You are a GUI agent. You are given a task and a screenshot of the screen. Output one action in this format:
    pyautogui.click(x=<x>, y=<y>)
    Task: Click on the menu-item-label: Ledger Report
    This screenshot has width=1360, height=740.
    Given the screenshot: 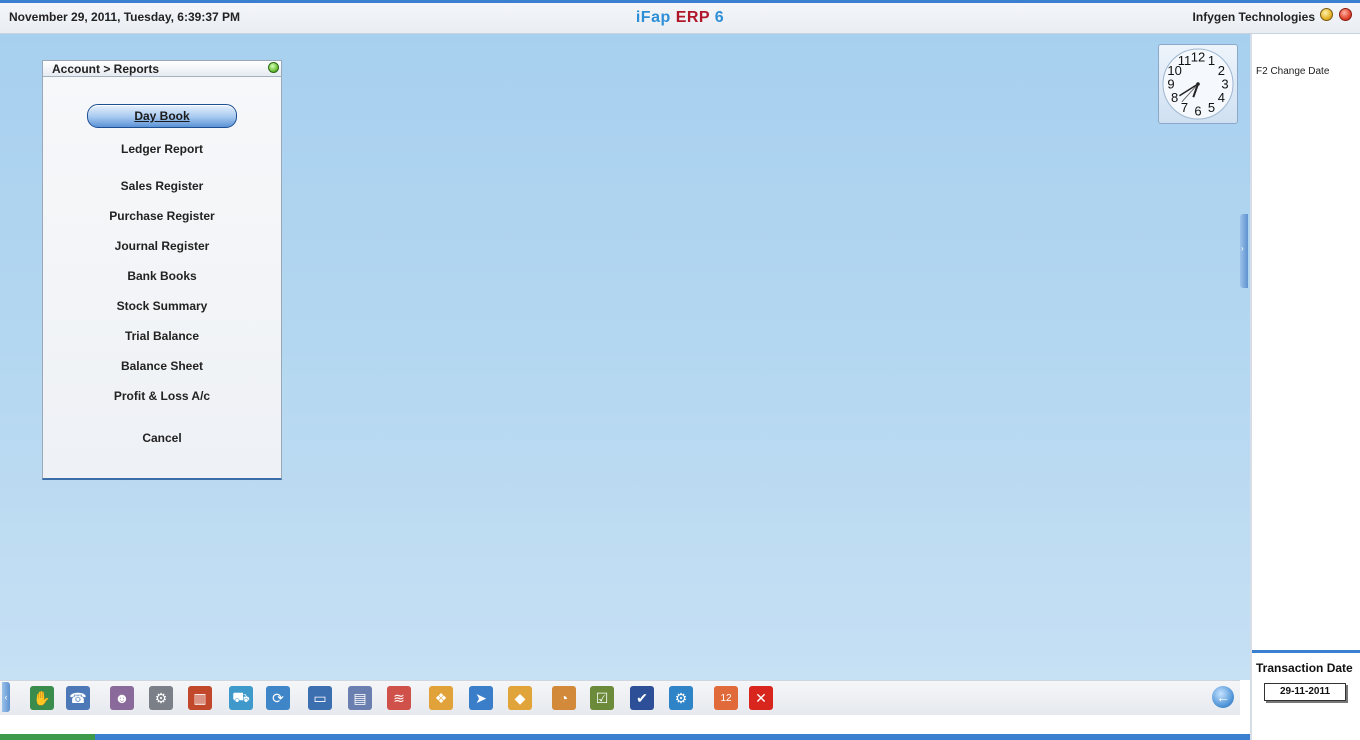 What is the action you would take?
    pyautogui.click(x=161, y=149)
    